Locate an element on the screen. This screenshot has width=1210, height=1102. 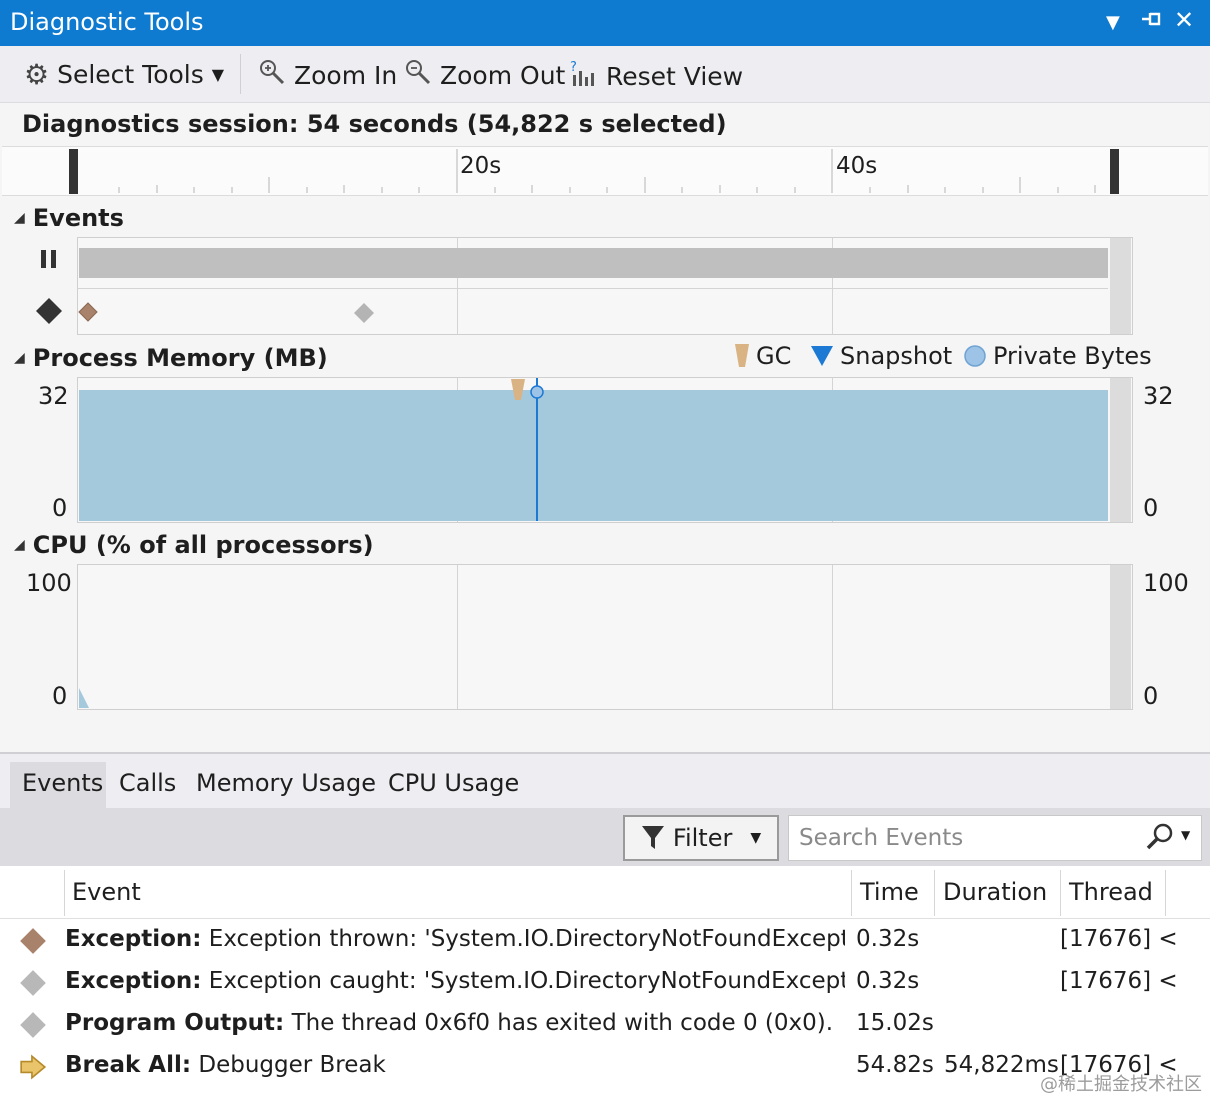
ruler-tick-40s: 40s is located at coordinates (857, 166).